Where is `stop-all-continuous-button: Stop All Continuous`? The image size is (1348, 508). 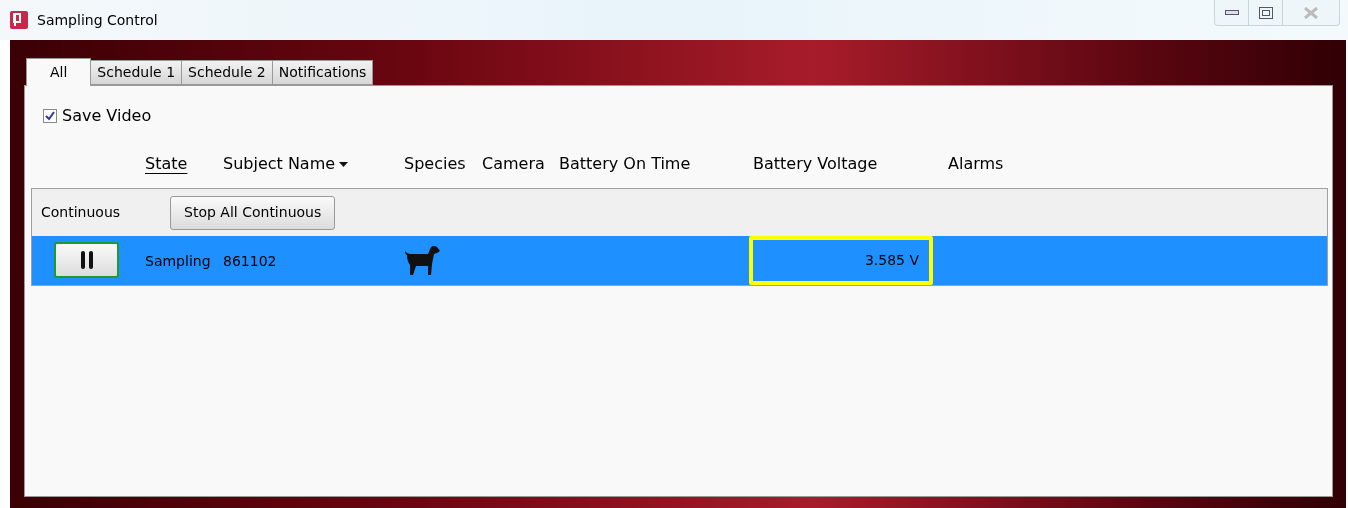
stop-all-continuous-button: Stop All Continuous is located at coordinates (253, 212).